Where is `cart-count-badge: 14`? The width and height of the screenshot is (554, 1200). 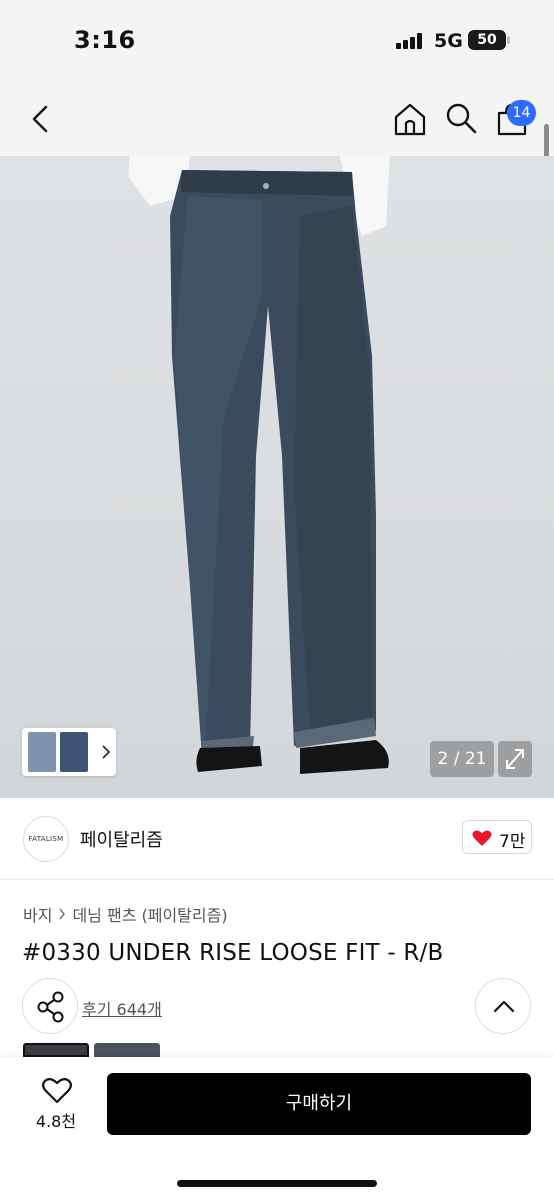 cart-count-badge: 14 is located at coordinates (521, 113).